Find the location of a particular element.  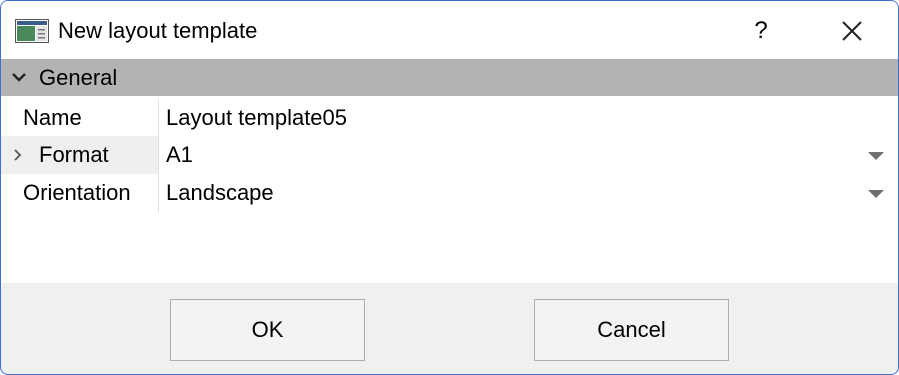

property-name: Name is located at coordinates (52, 117).